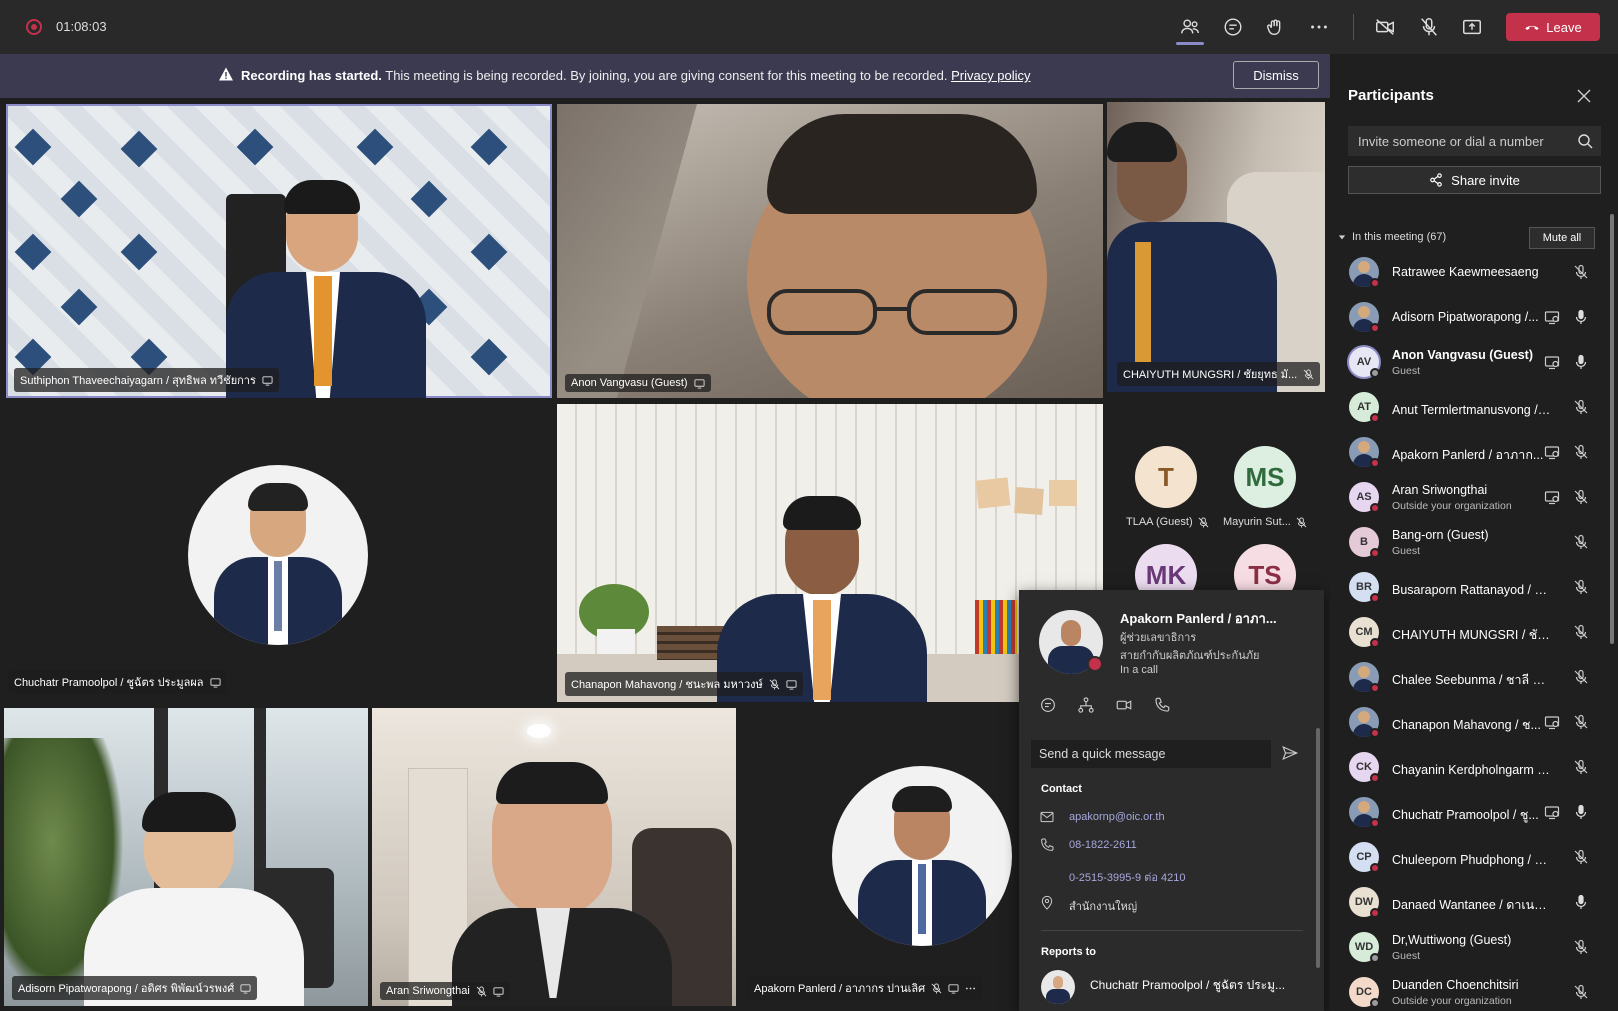  What do you see at coordinates (970, 988) in the screenshot?
I see `more-options-icon` at bounding box center [970, 988].